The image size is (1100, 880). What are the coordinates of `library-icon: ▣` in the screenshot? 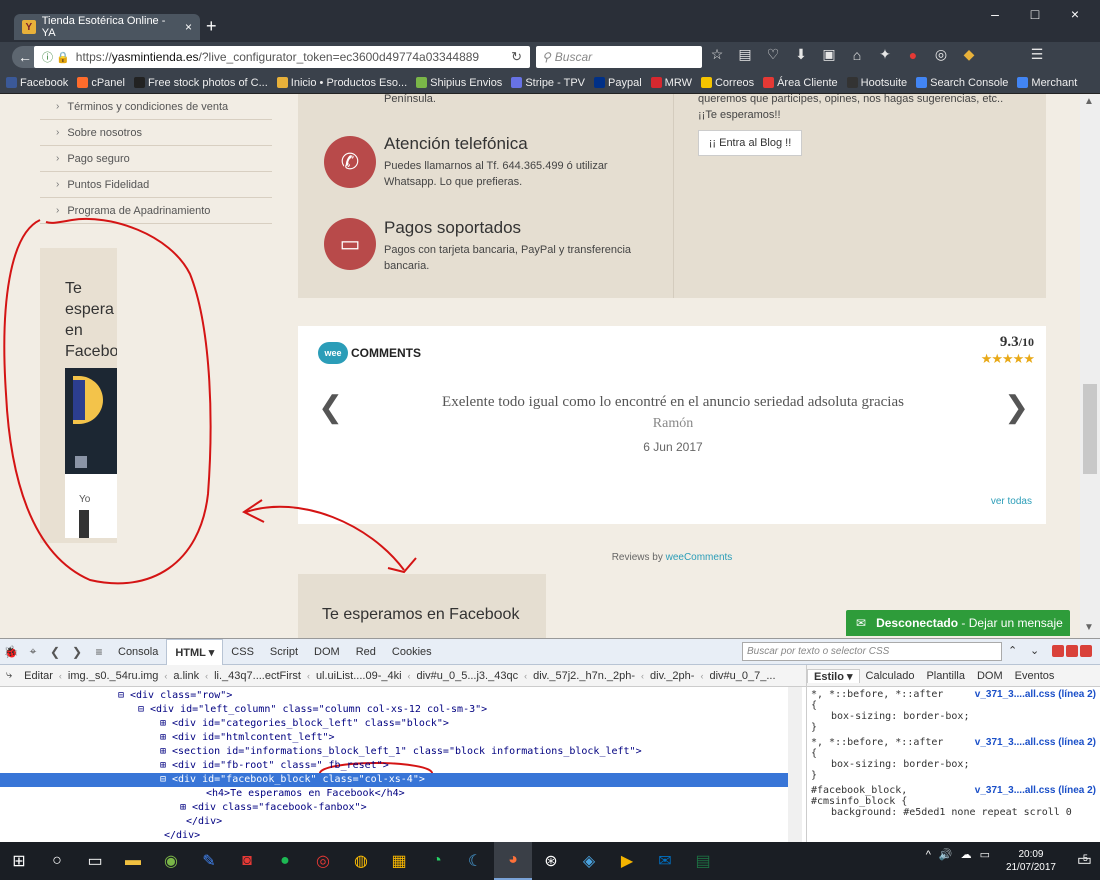 It's located at (829, 54).